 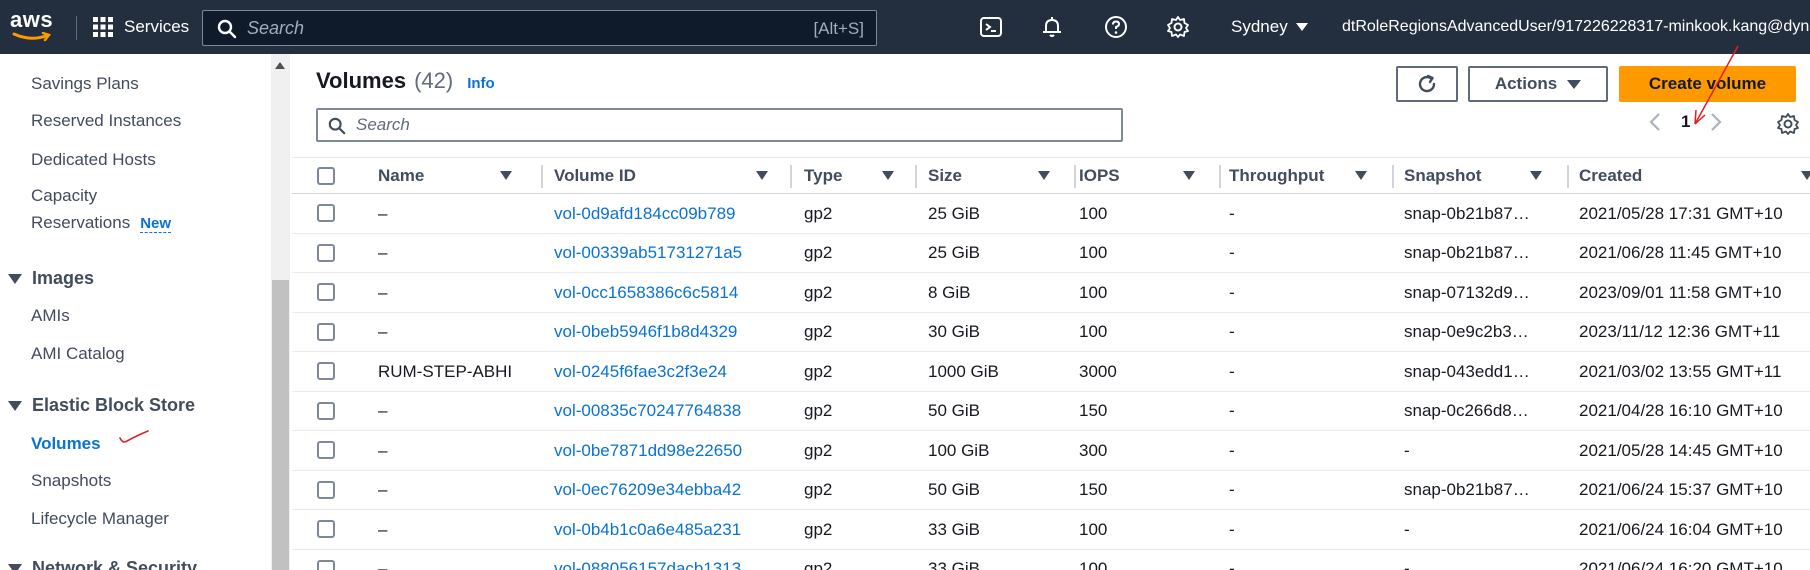 I want to click on column-header-volume-id: Volume ID, so click(x=674, y=176).